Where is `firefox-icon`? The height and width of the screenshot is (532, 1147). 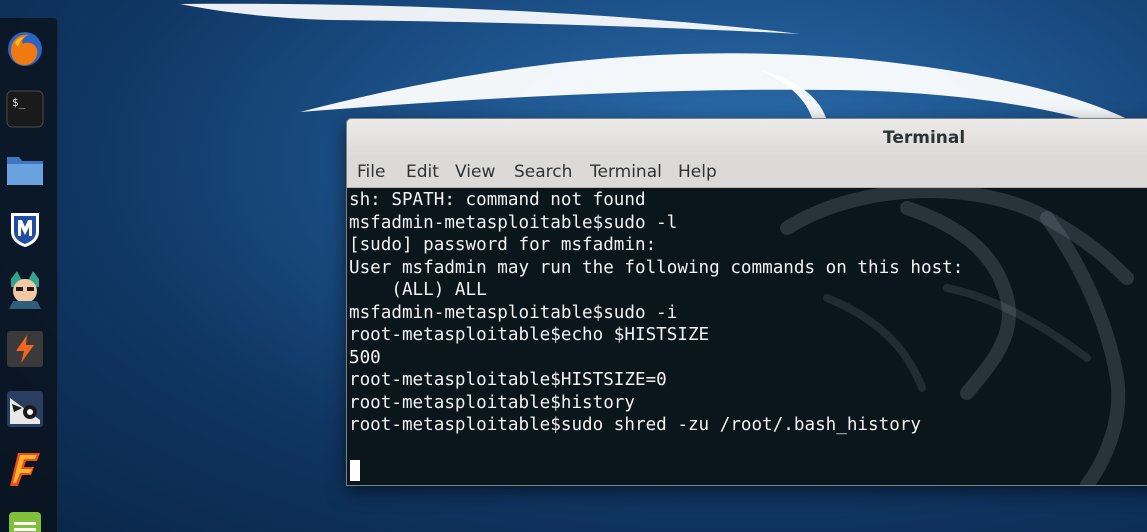
firefox-icon is located at coordinates (25, 49).